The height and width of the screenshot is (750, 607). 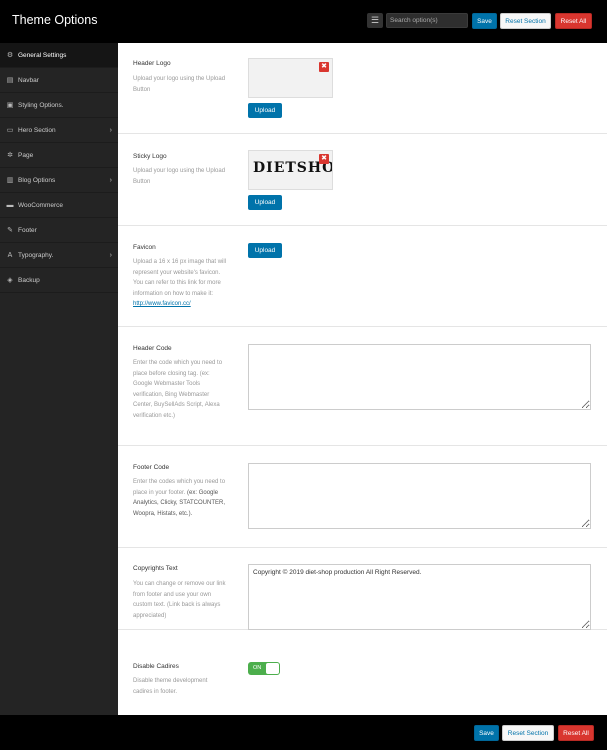 What do you see at coordinates (26, 155) in the screenshot?
I see `sidebar-item-label: Page` at bounding box center [26, 155].